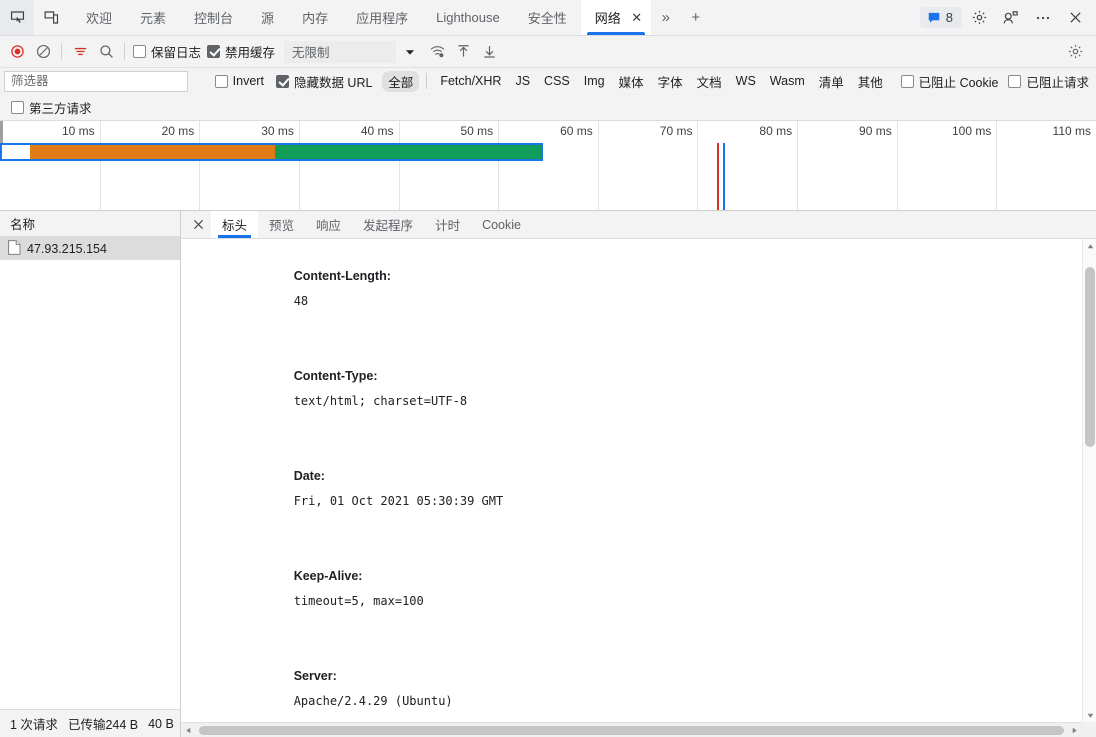 This screenshot has width=1096, height=737. What do you see at coordinates (709, 81) in the screenshot?
I see `filter-type-doc: 文档` at bounding box center [709, 81].